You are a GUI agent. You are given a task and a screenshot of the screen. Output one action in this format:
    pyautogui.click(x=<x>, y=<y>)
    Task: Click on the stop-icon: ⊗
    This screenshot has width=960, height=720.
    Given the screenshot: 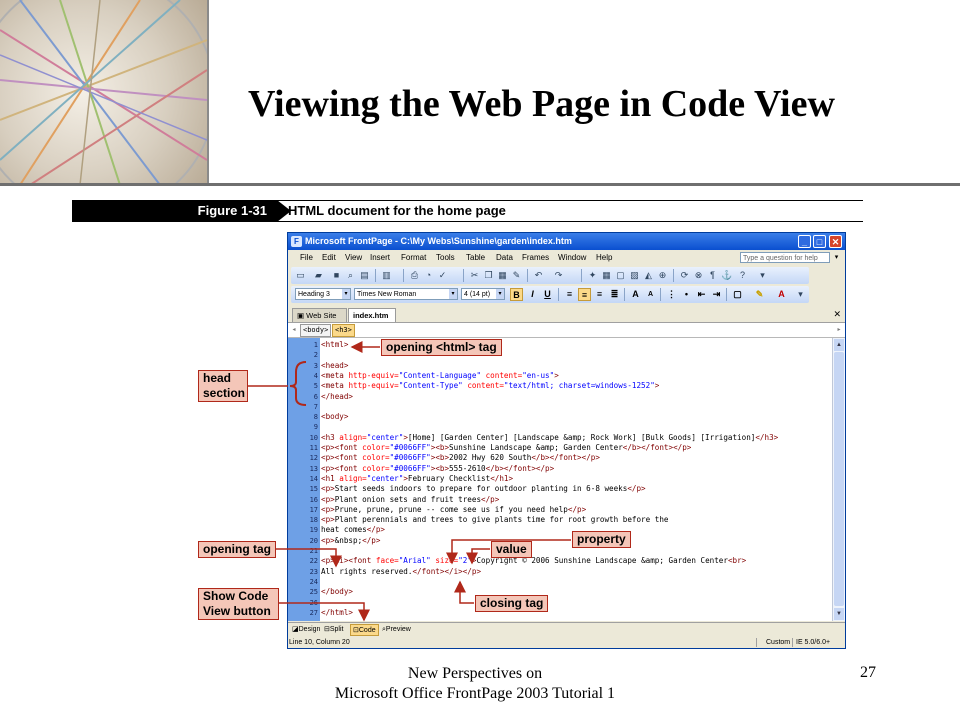 What is the action you would take?
    pyautogui.click(x=698, y=275)
    